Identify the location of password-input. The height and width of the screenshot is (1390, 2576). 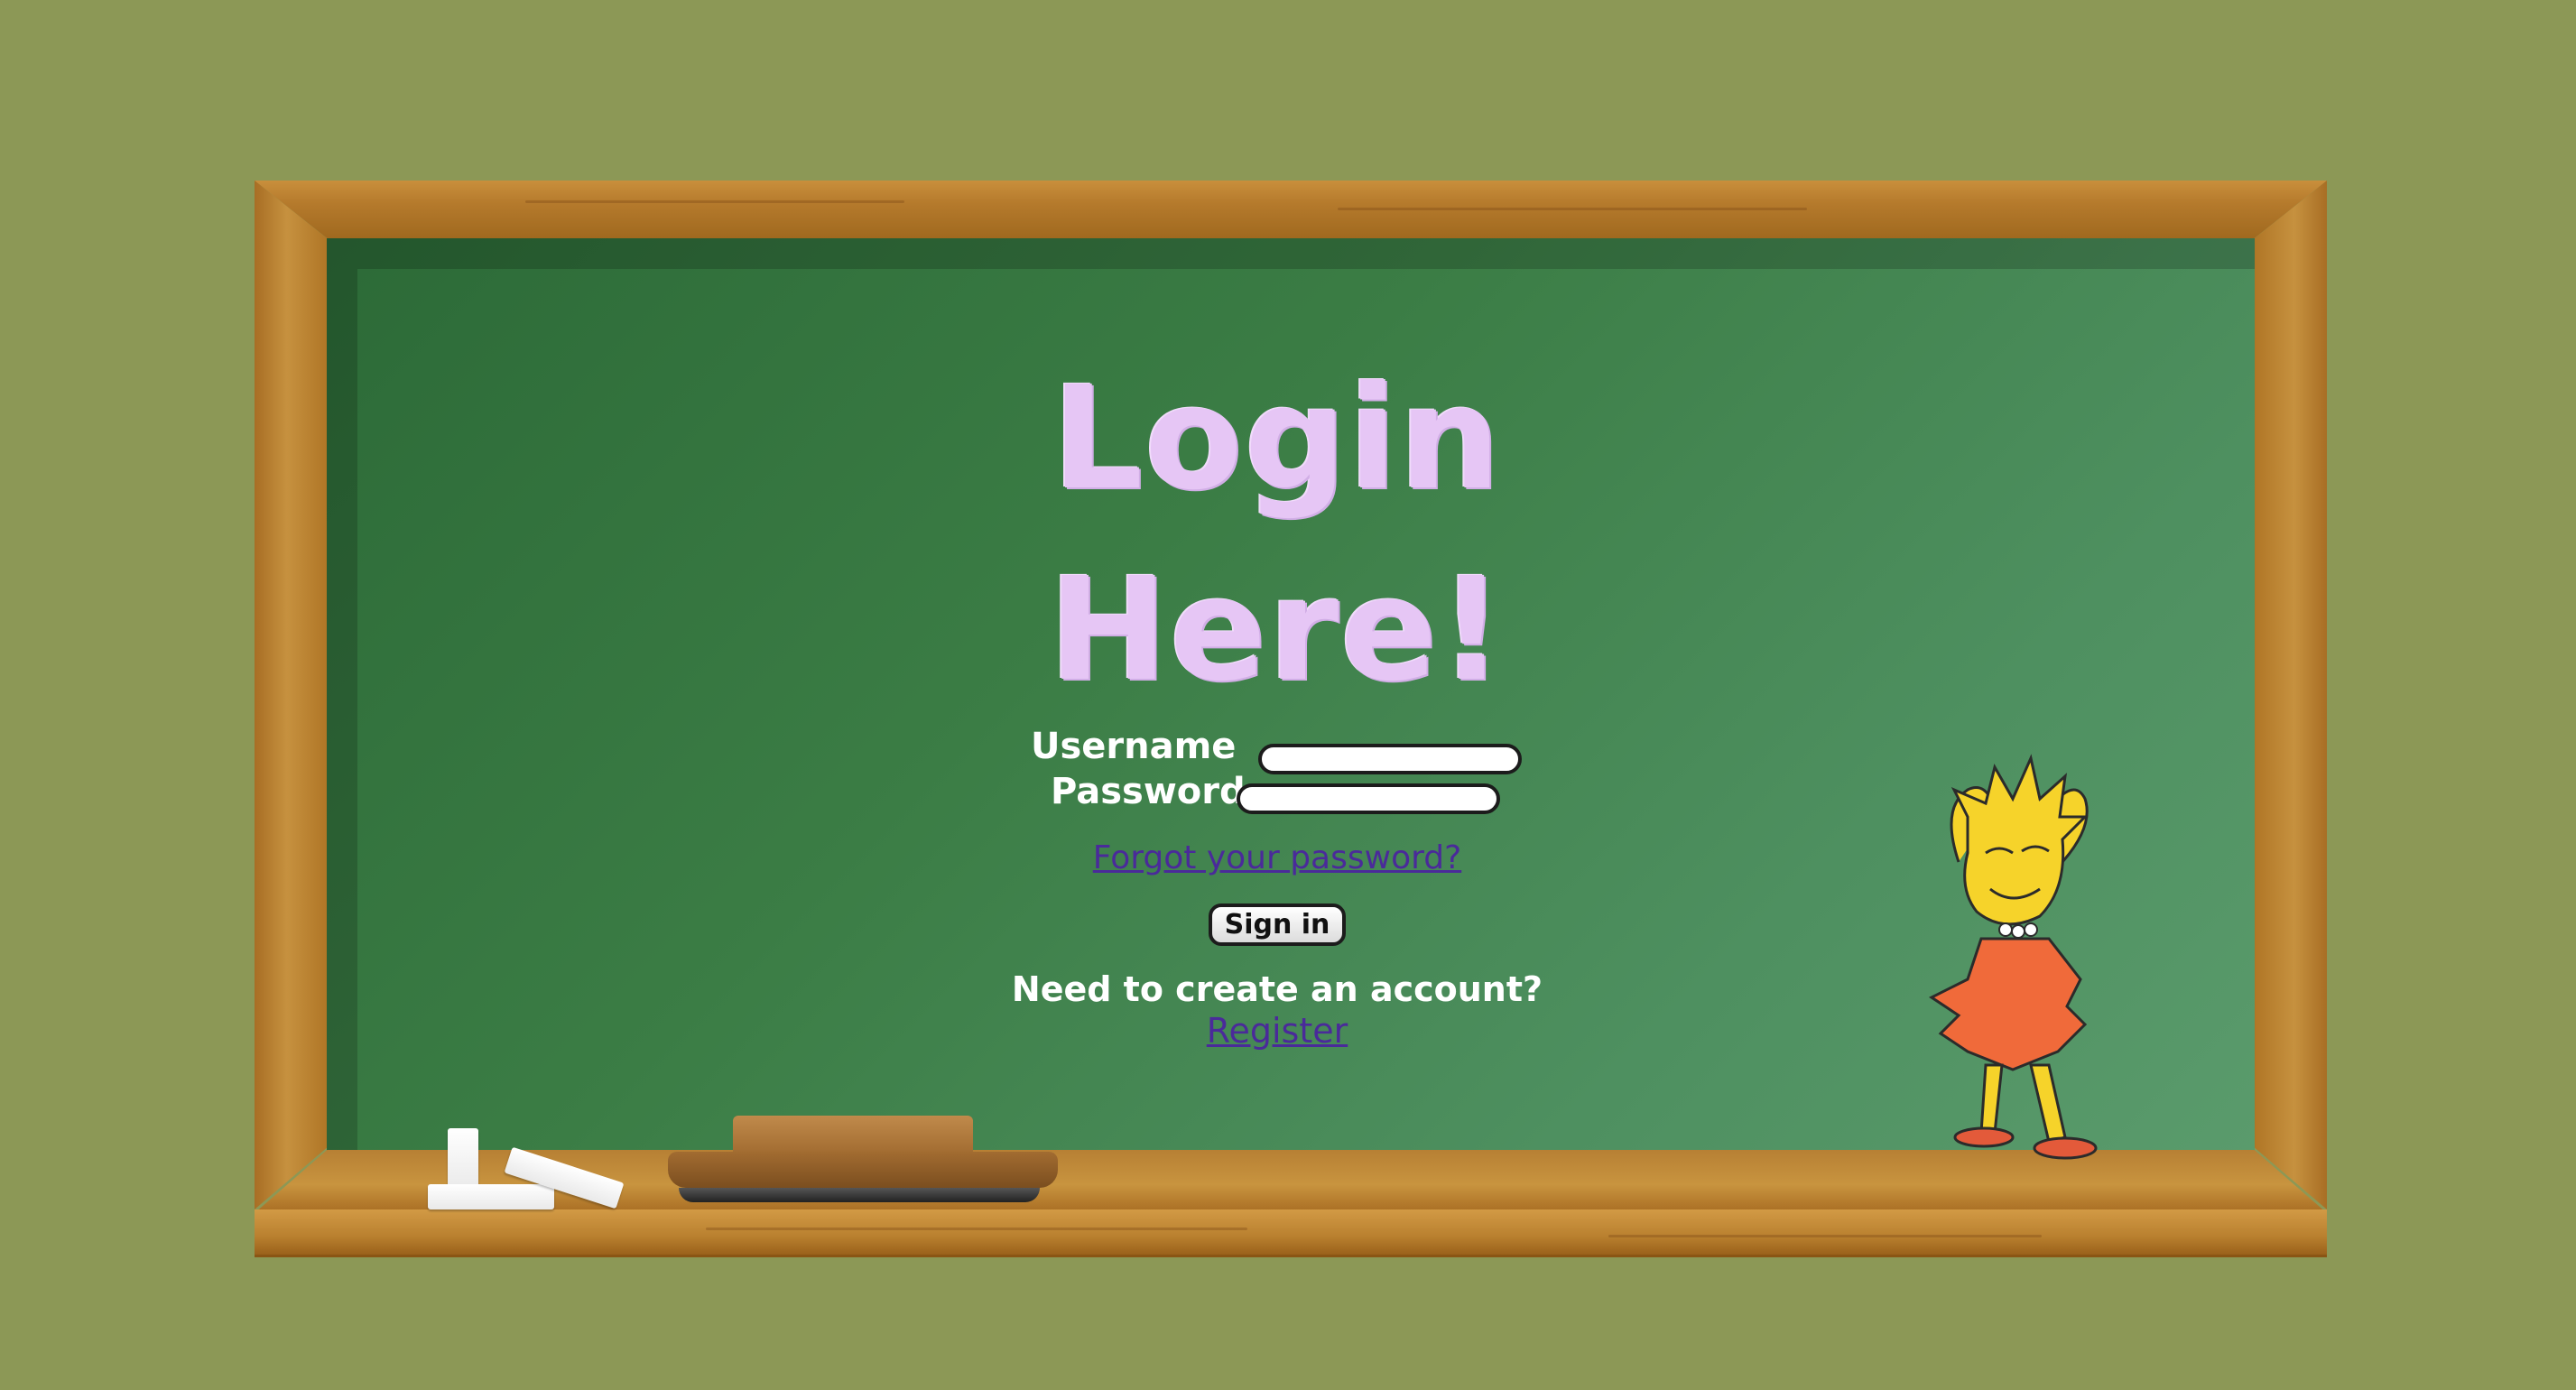
(1368, 798).